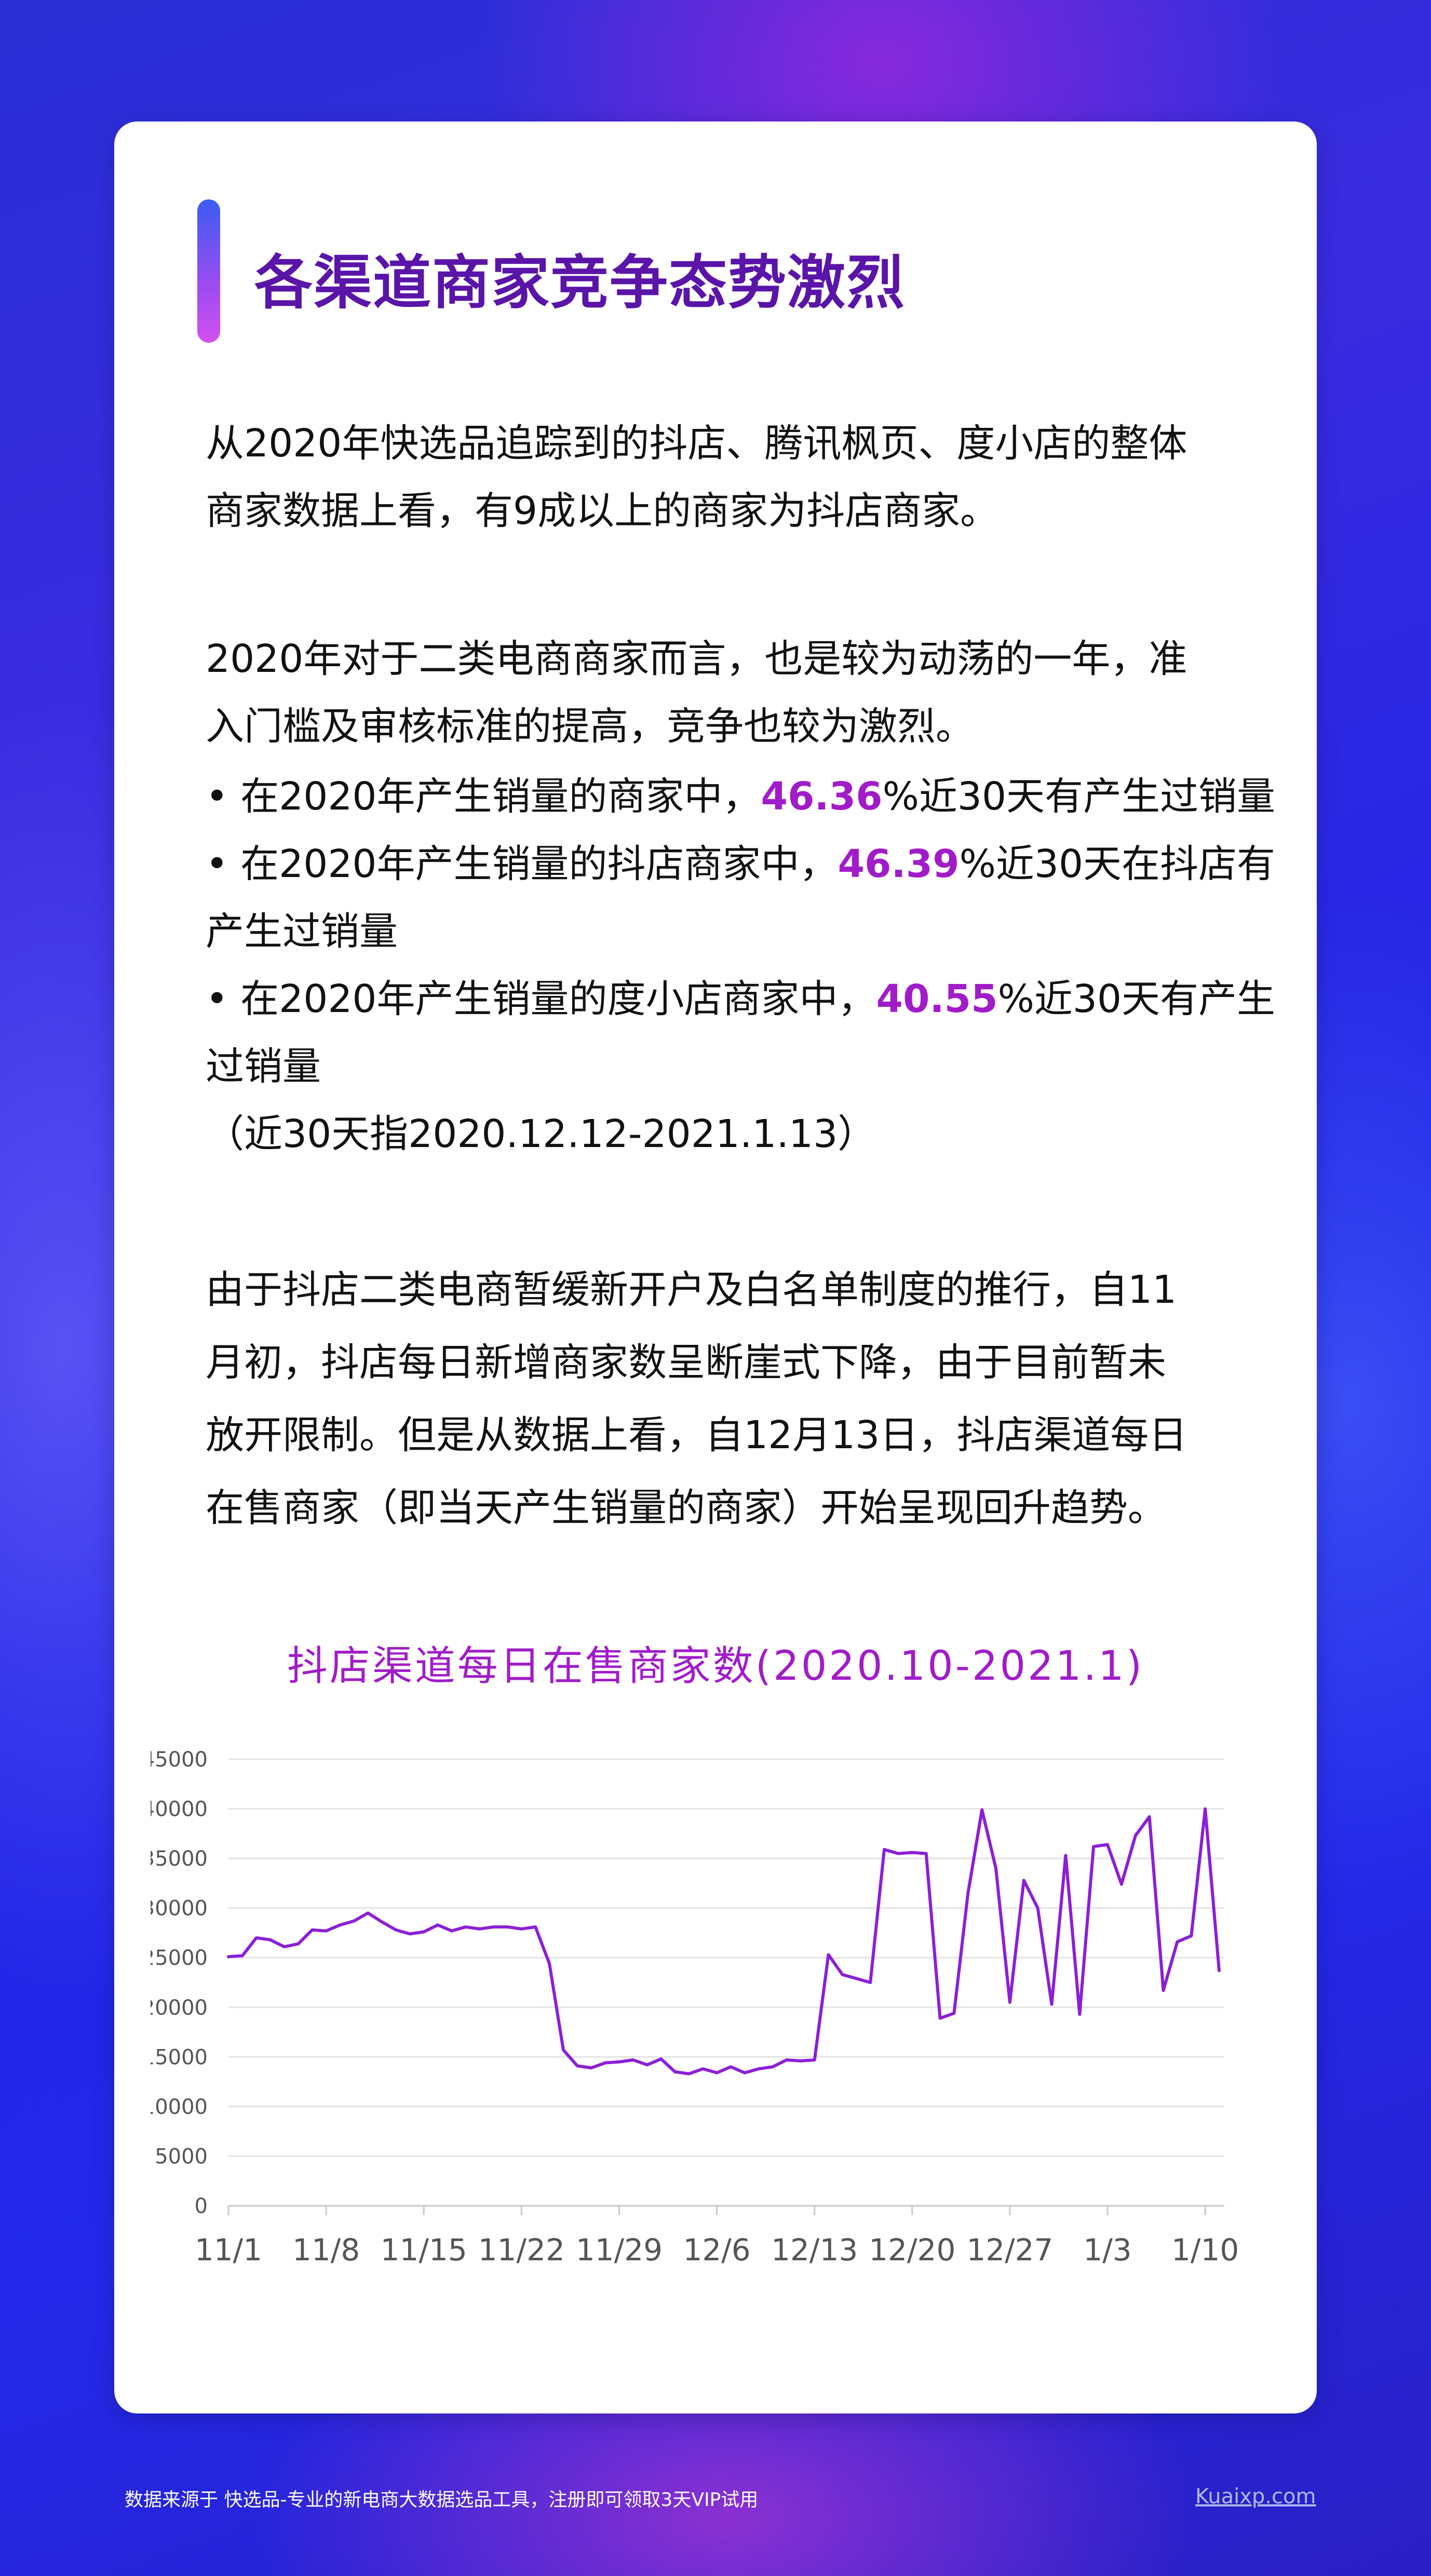 This screenshot has height=2576, width=1431. What do you see at coordinates (208, 271) in the screenshot?
I see `title-accent-bar` at bounding box center [208, 271].